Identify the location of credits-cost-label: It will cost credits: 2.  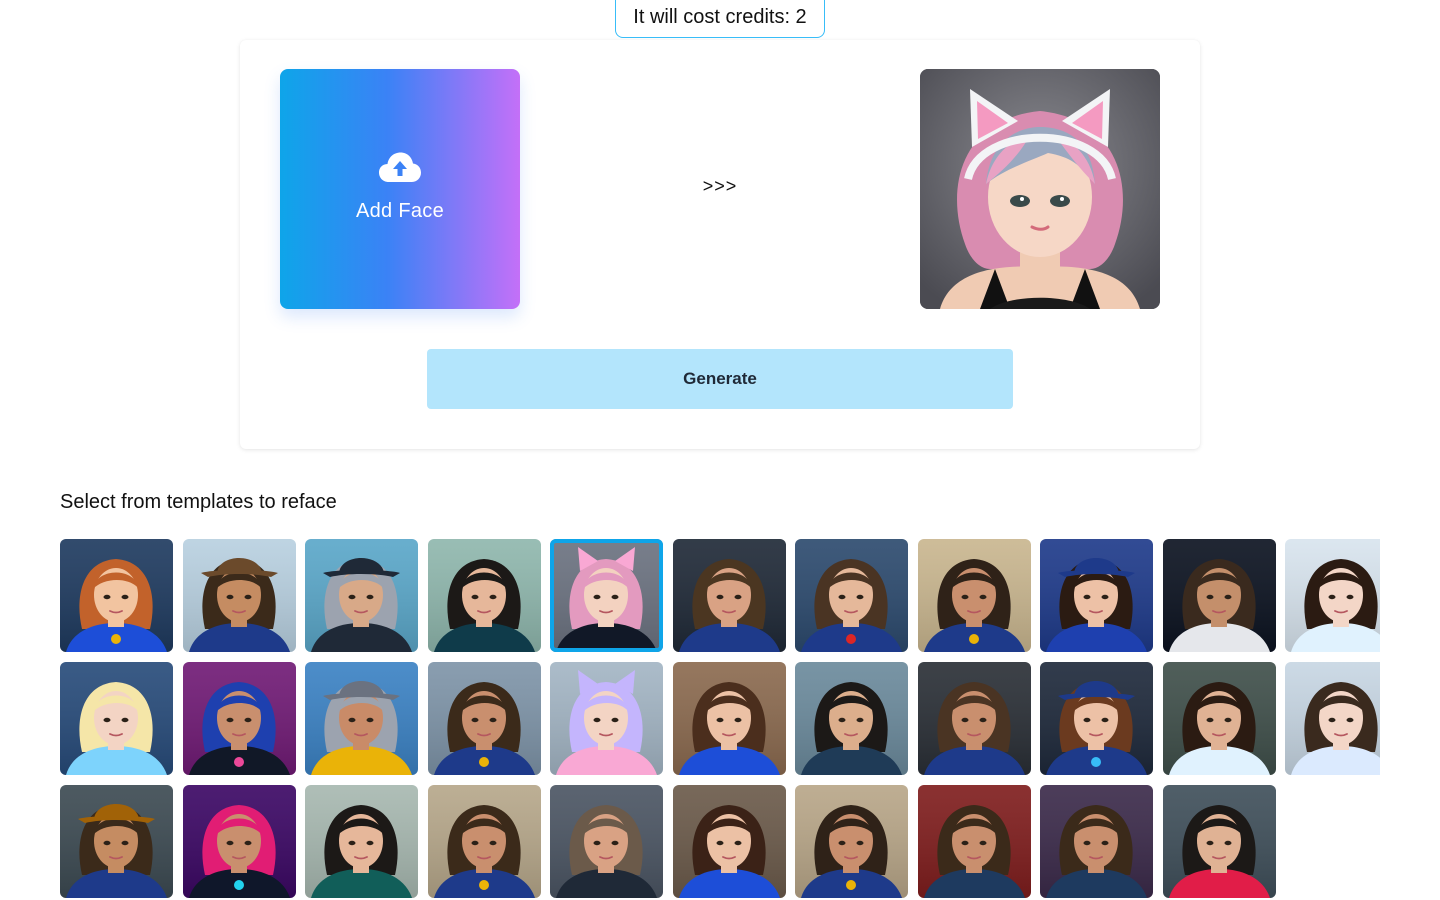
(720, 19).